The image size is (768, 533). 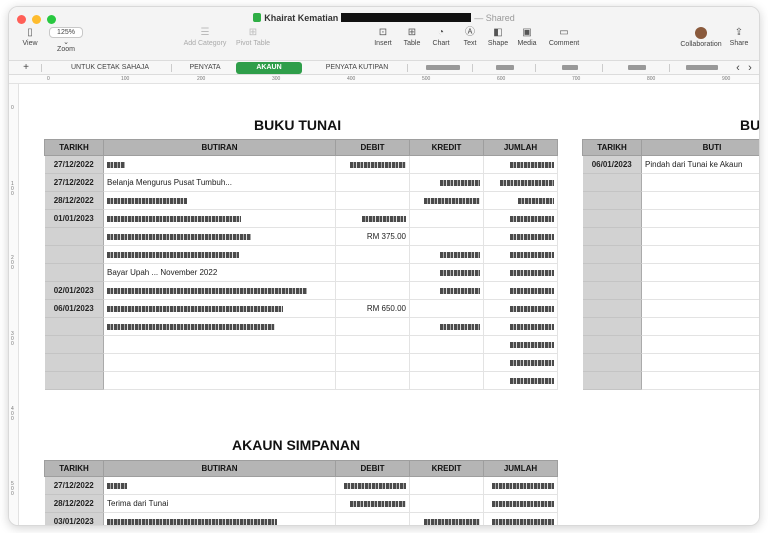 What do you see at coordinates (701, 37) in the screenshot?
I see `collaboration-button: Collaboration` at bounding box center [701, 37].